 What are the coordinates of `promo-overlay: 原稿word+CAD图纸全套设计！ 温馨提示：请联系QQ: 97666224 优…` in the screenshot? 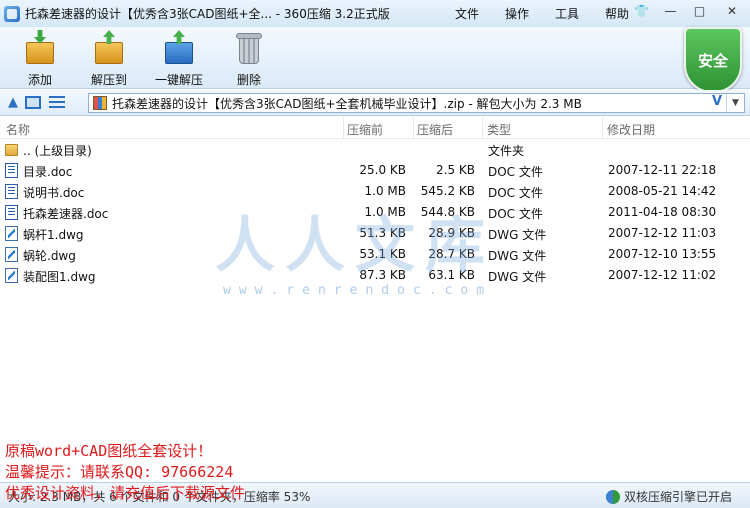 It's located at (125, 472).